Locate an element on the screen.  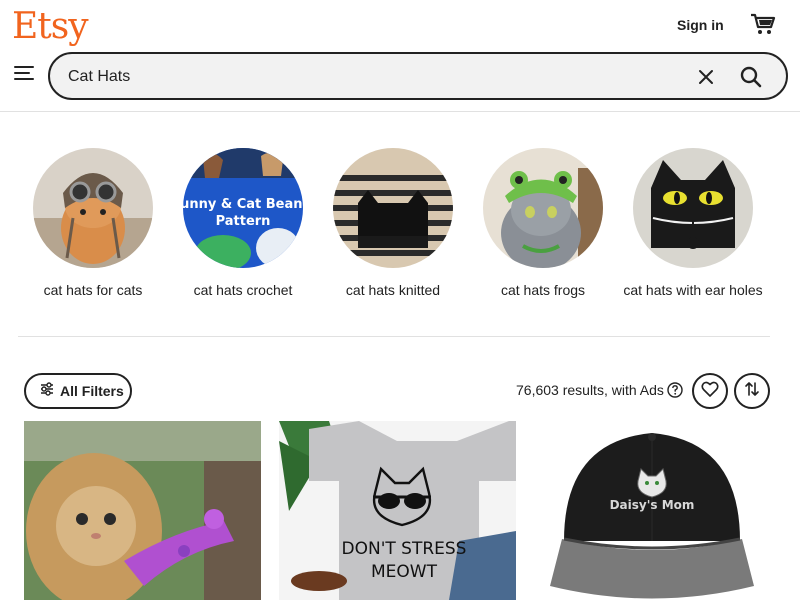
category-label: cat hats crochet is located at coordinates (243, 290).